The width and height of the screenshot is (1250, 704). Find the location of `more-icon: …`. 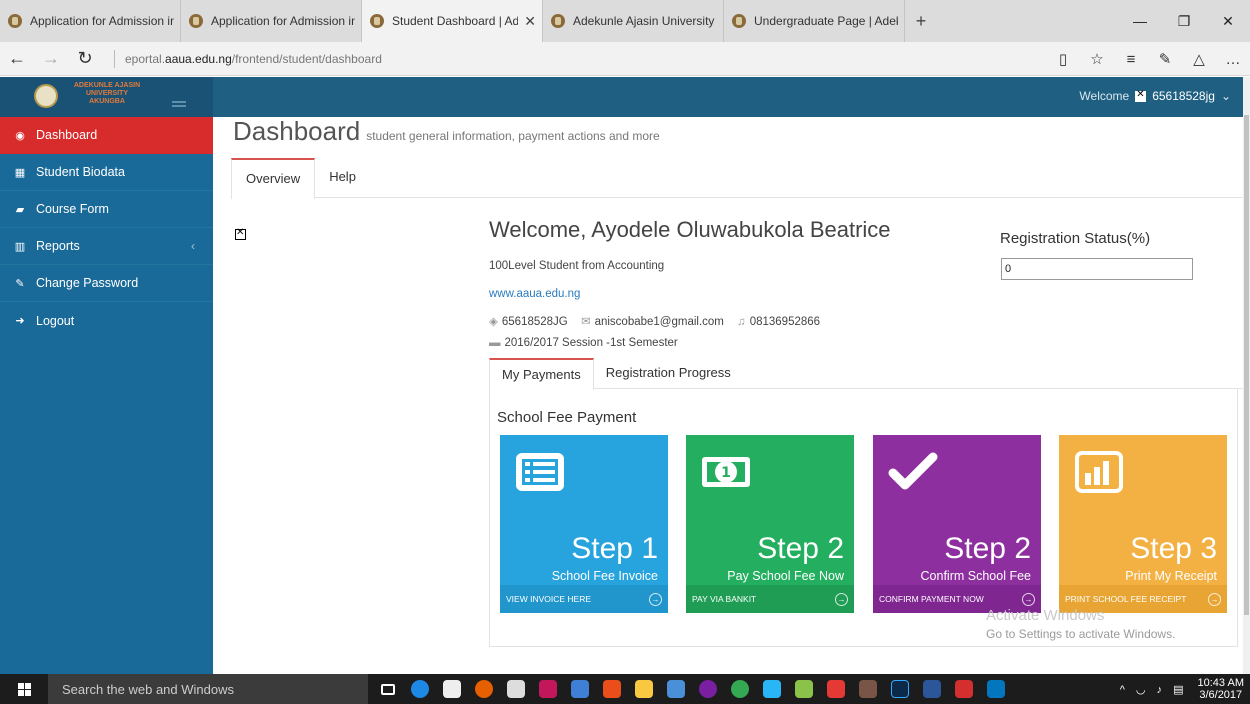

more-icon: … is located at coordinates (1233, 59).